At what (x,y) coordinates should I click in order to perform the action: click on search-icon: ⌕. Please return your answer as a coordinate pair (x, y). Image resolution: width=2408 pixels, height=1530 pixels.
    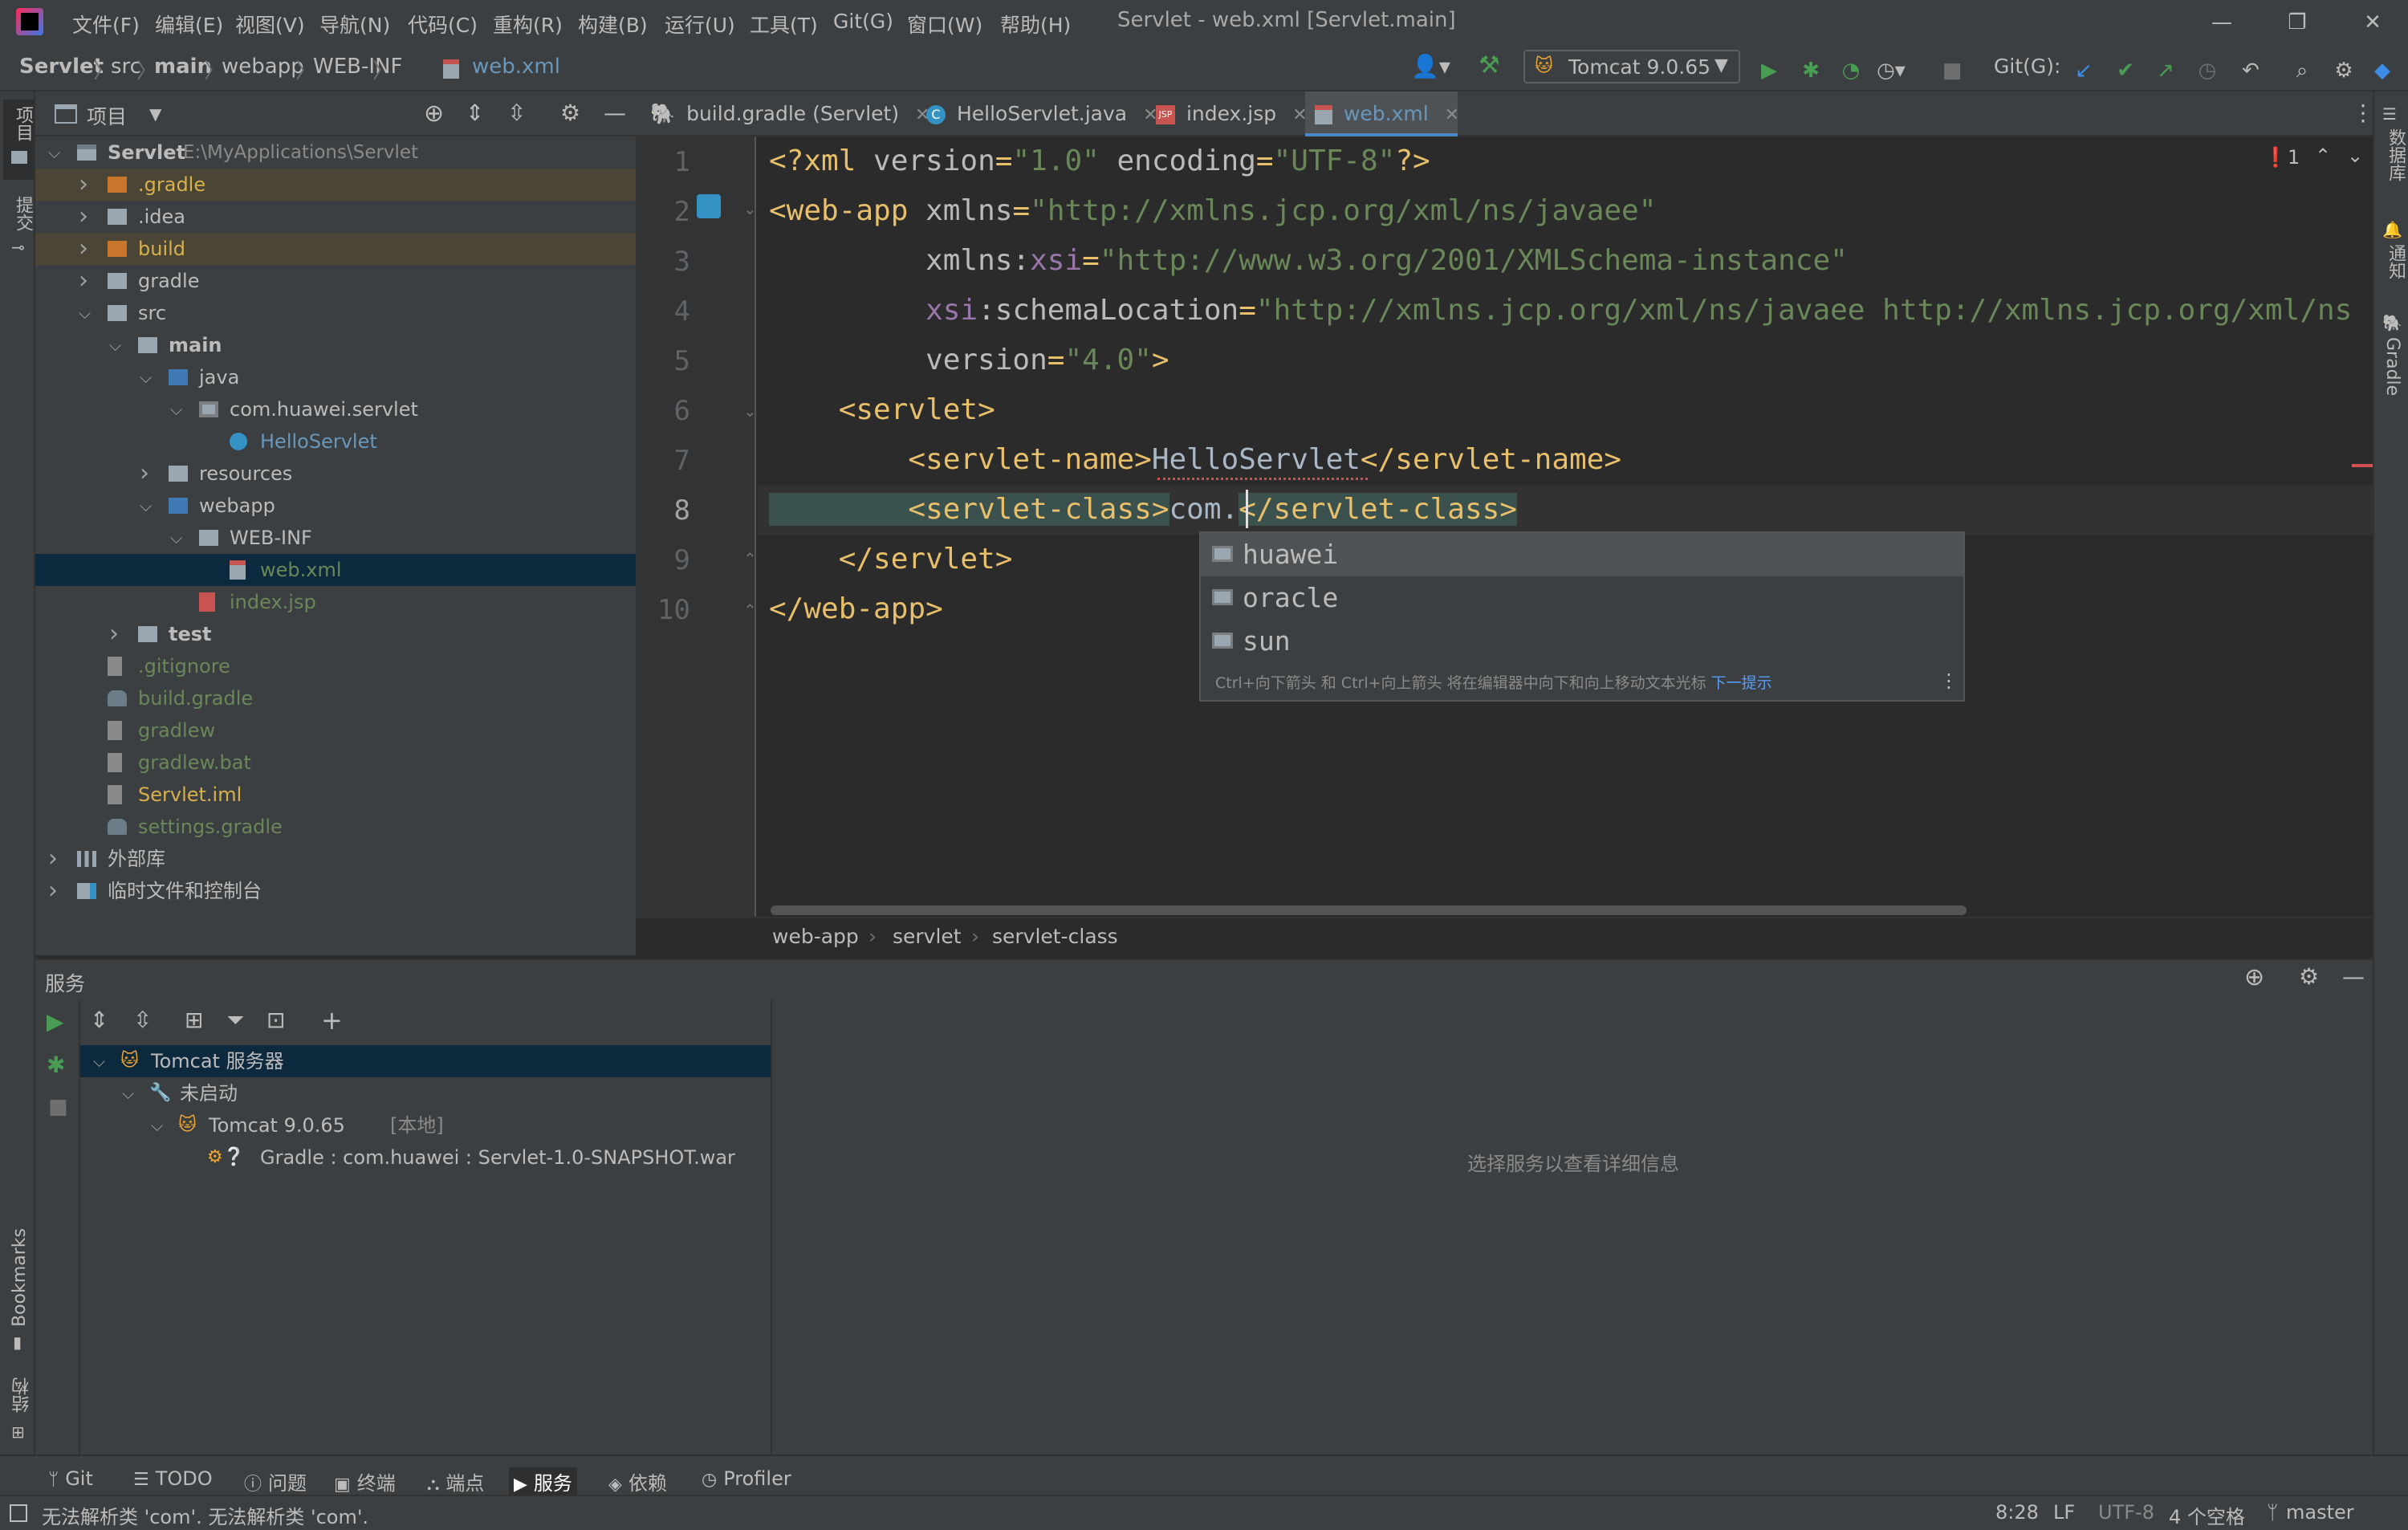
    Looking at the image, I should click on (2302, 70).